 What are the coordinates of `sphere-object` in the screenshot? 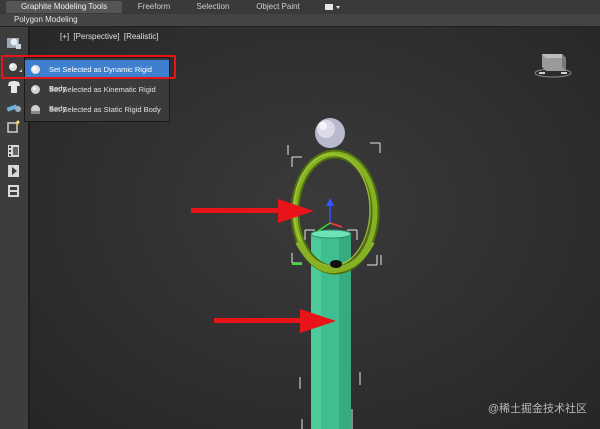 It's located at (330, 133).